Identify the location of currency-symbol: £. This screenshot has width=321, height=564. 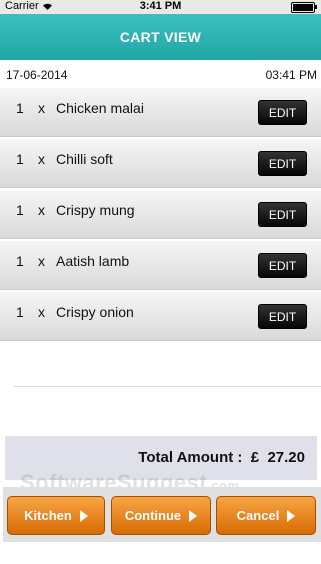
(255, 457).